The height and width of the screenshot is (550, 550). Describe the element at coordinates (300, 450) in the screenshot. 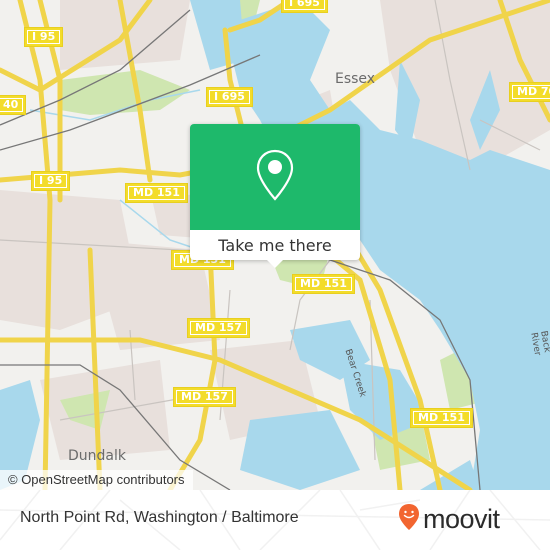

I see `creek` at that location.